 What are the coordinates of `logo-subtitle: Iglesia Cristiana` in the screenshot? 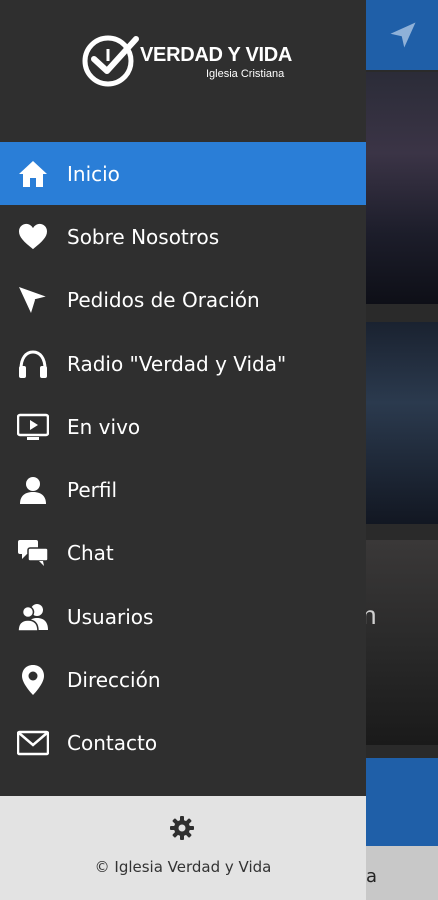 It's located at (245, 74).